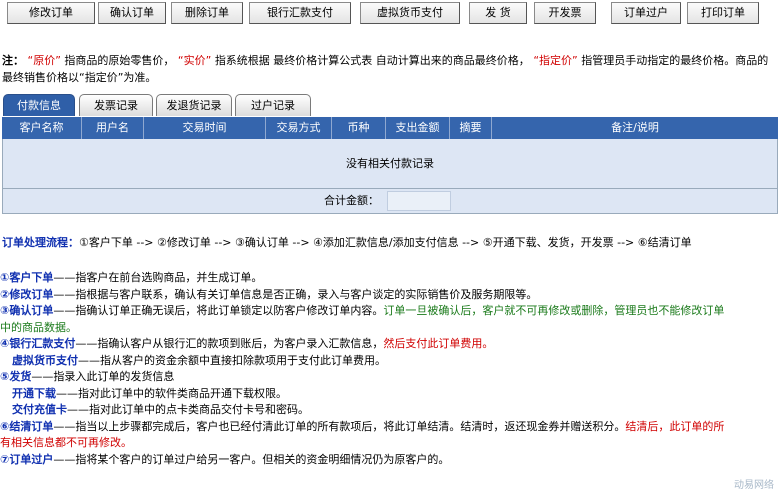 The width and height of the screenshot is (780, 493). Describe the element at coordinates (116, 105) in the screenshot. I see `tab-invoice-records: 发票记录` at that location.